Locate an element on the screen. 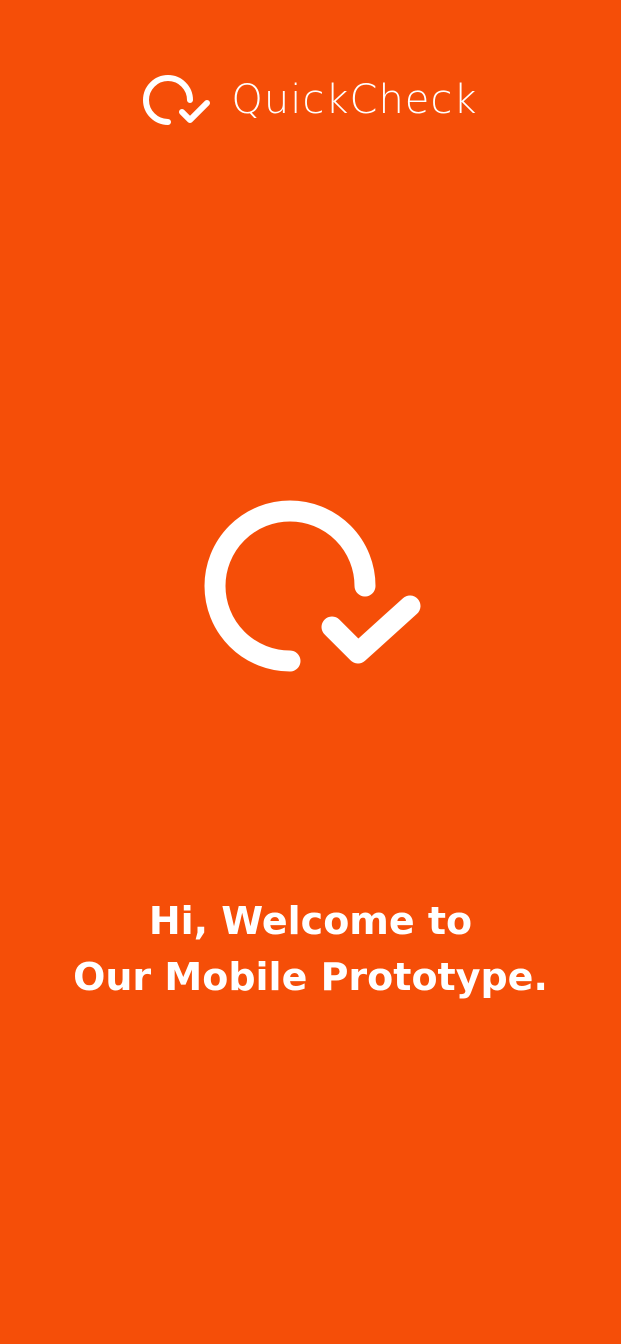 The height and width of the screenshot is (1344, 621). brand-name: QuickCheck is located at coordinates (354, 100).